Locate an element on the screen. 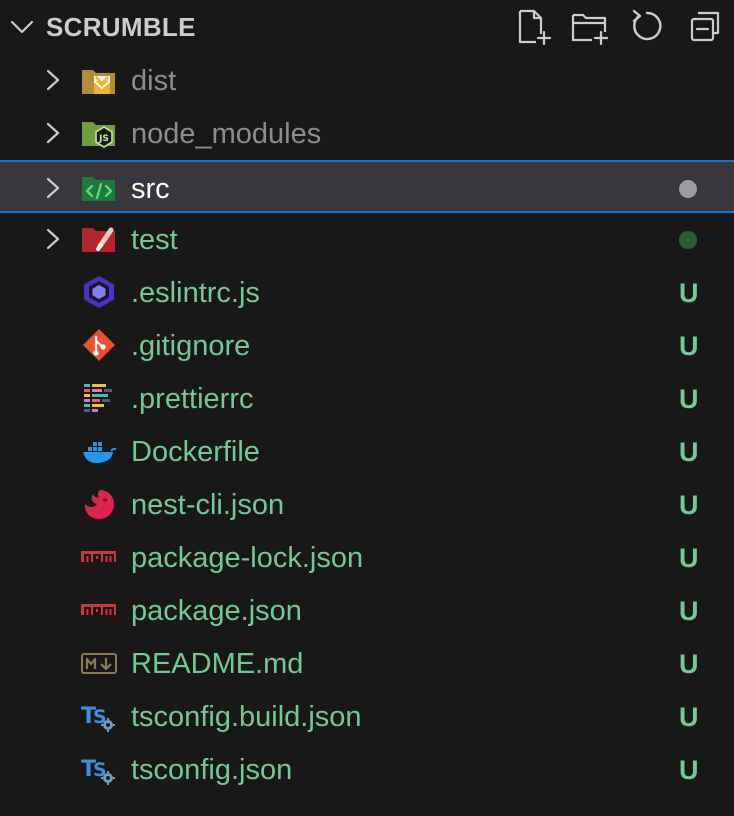  tree-file-row: T S tsconfig.build.json U is located at coordinates (367, 716).